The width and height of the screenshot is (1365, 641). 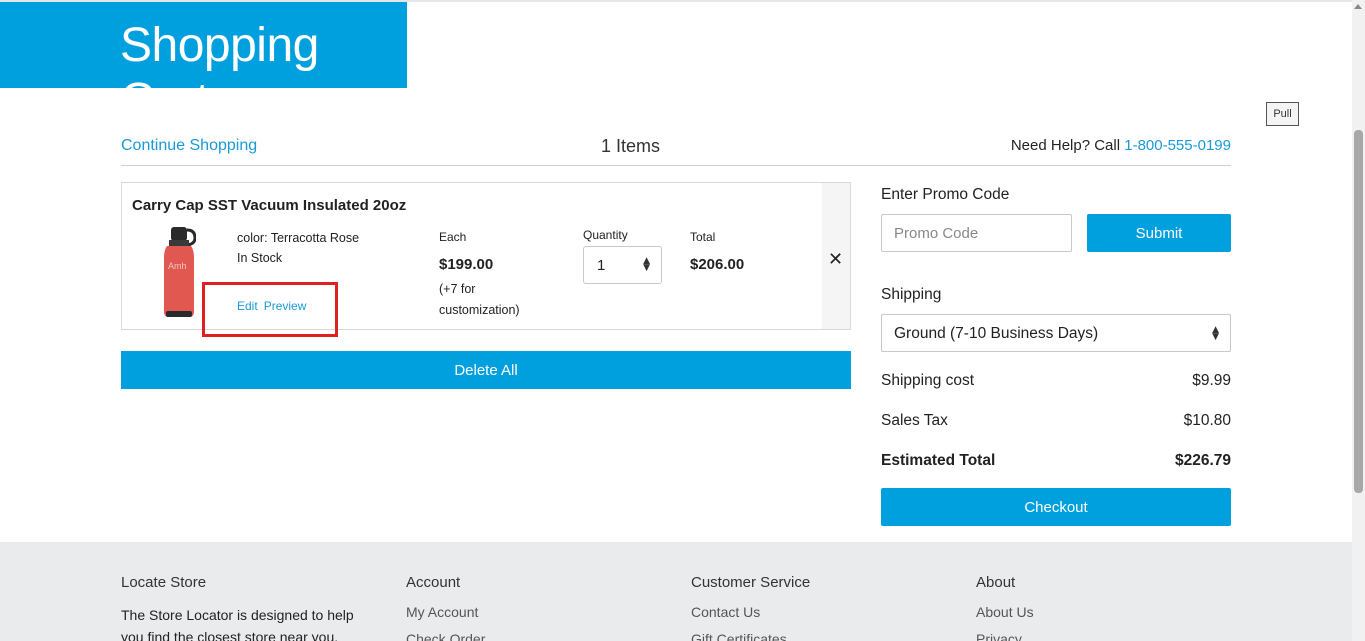 What do you see at coordinates (445, 636) in the screenshot?
I see `footer-link-check-order: Check Order` at bounding box center [445, 636].